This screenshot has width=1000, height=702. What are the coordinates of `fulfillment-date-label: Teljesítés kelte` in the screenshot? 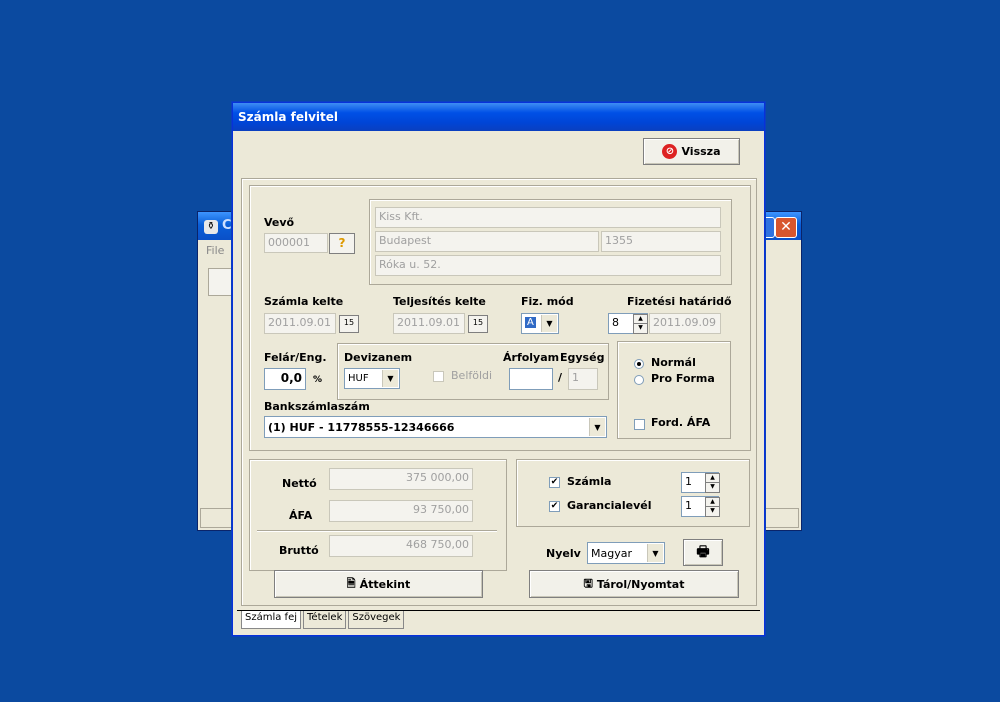 It's located at (439, 301).